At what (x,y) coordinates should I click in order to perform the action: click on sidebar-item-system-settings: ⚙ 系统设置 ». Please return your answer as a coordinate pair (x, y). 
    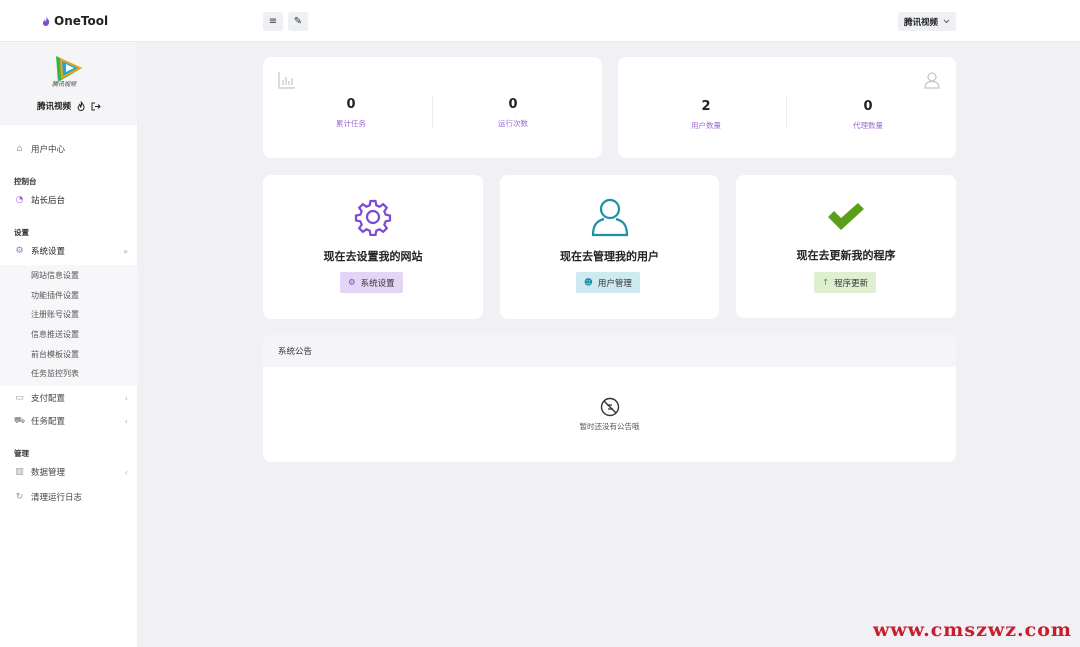
    Looking at the image, I should click on (69, 251).